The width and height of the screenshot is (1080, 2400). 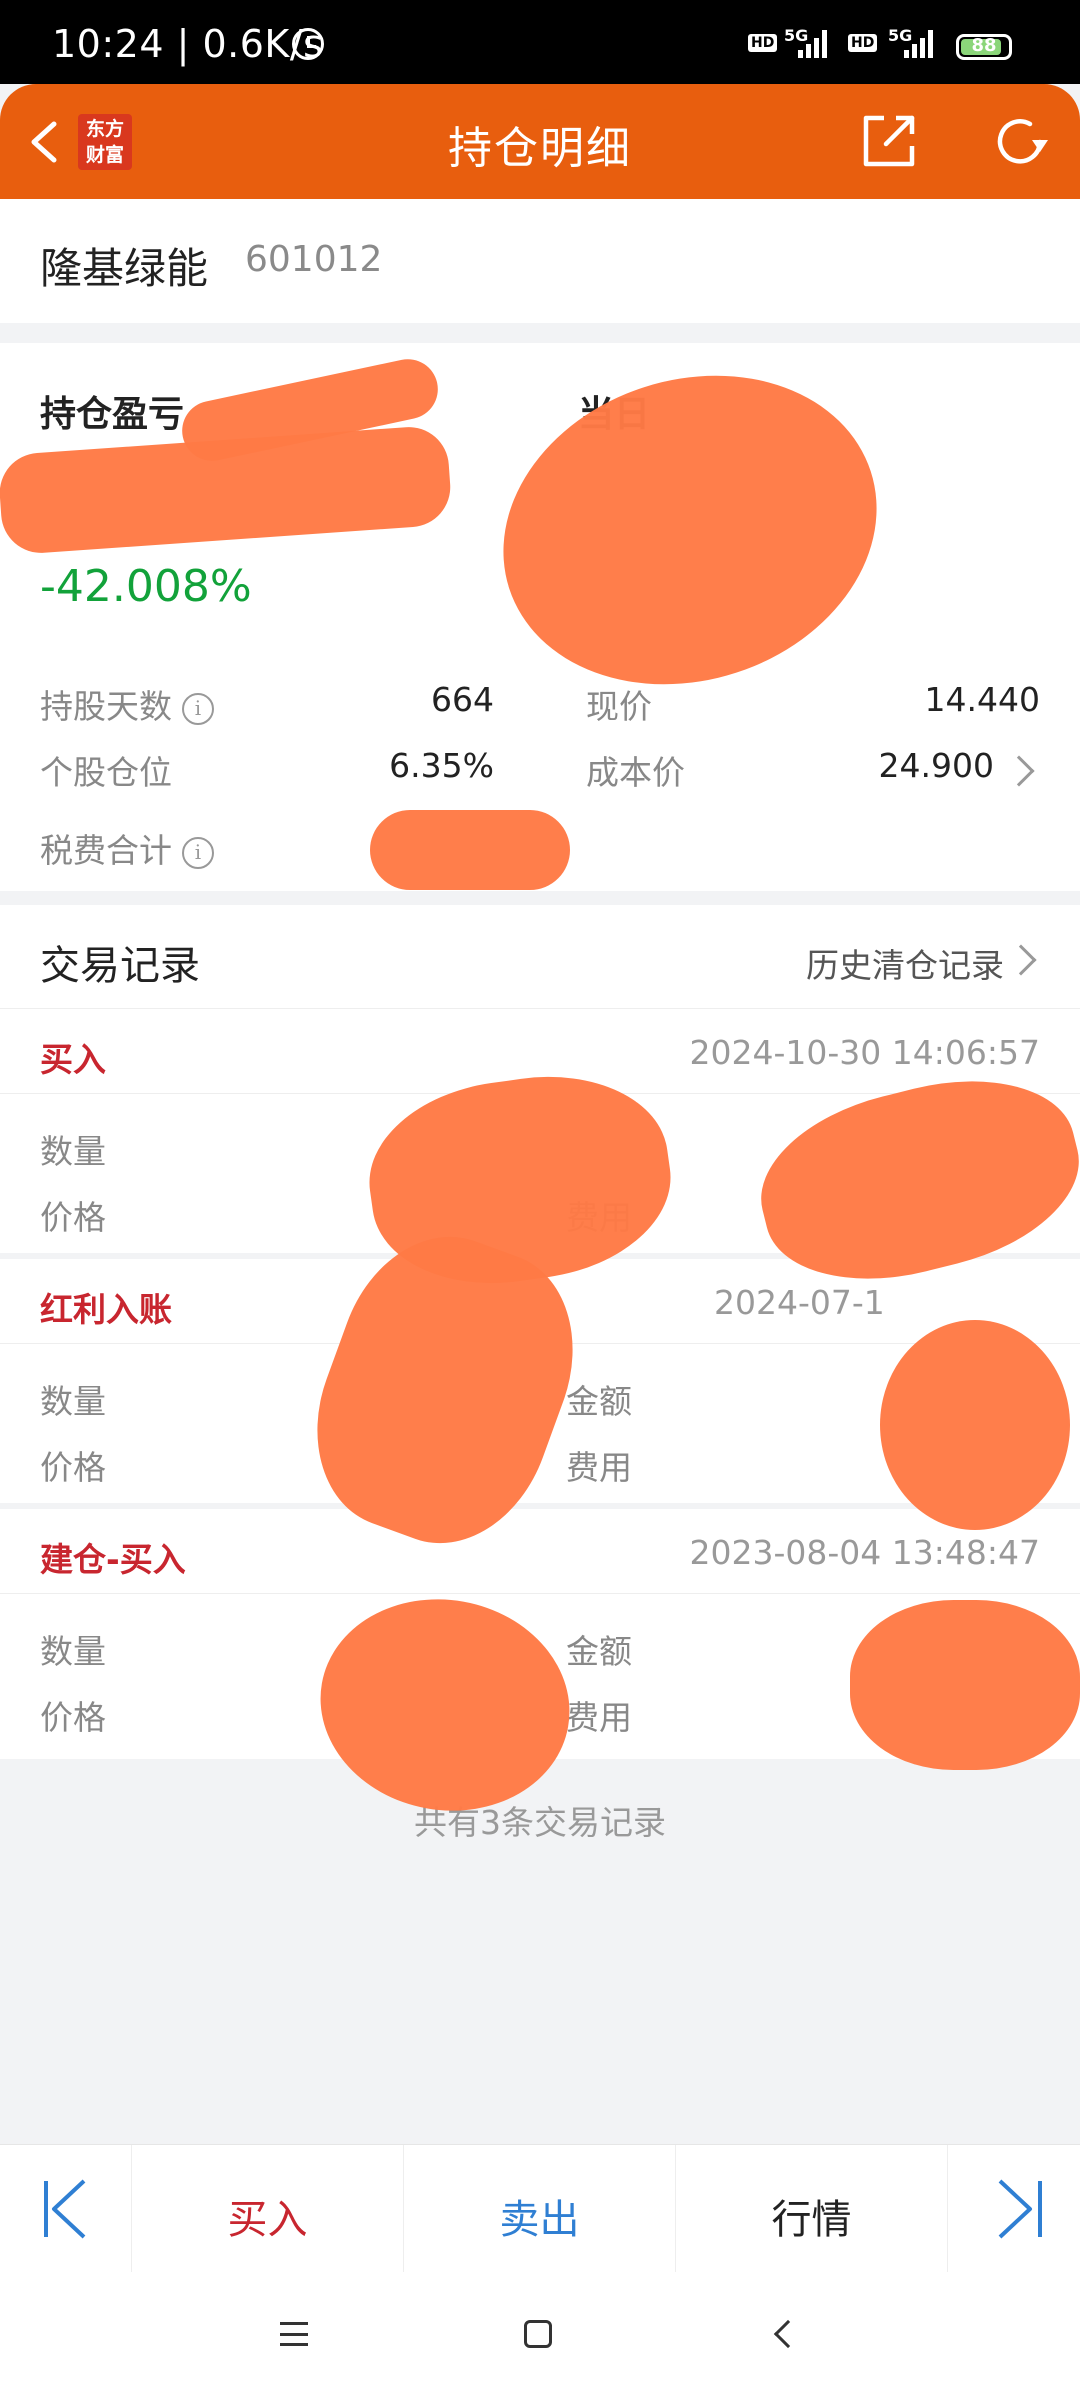 What do you see at coordinates (812, 2209) in the screenshot?
I see `quote-button: 行情` at bounding box center [812, 2209].